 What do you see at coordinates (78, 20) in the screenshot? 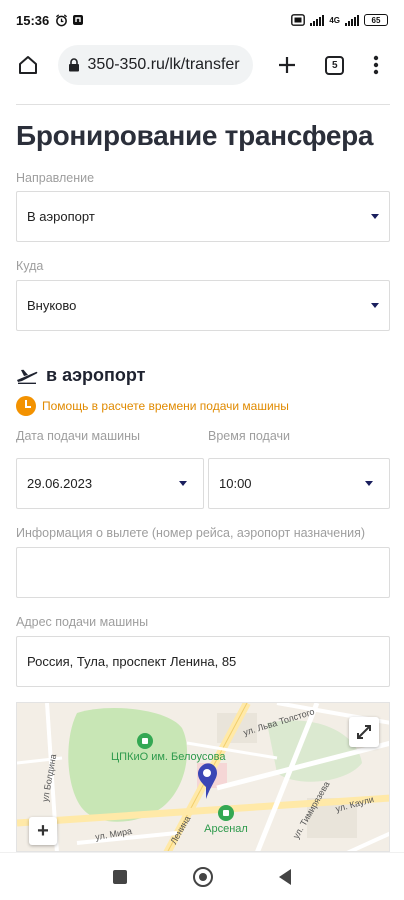
I see `notification-icon` at bounding box center [78, 20].